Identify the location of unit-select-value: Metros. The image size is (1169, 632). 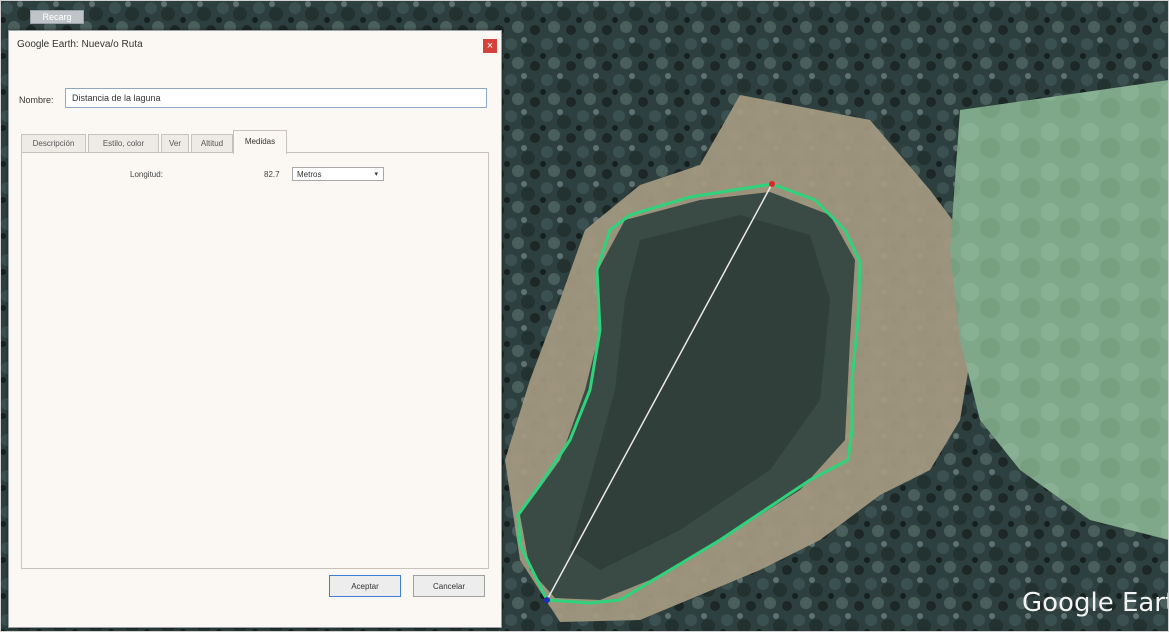
(309, 174).